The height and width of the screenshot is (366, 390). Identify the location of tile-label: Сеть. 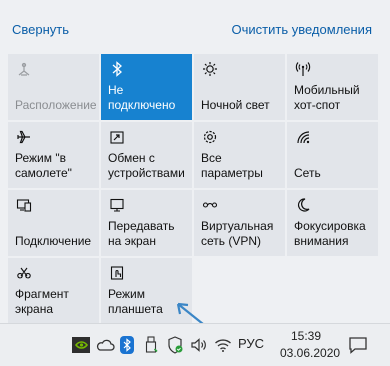
(307, 173).